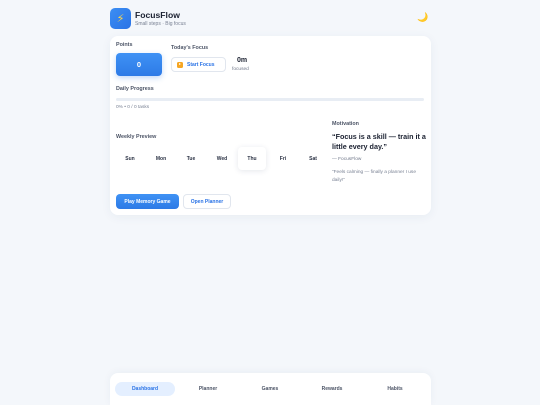  I want to click on start-focus-button: Start Focus, so click(198, 64).